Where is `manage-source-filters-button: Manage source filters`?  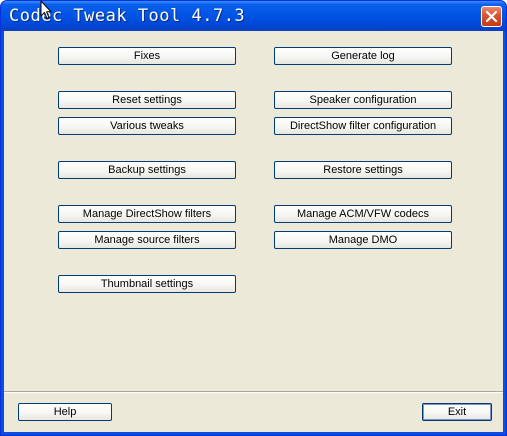
manage-source-filters-button: Manage source filters is located at coordinates (147, 240).